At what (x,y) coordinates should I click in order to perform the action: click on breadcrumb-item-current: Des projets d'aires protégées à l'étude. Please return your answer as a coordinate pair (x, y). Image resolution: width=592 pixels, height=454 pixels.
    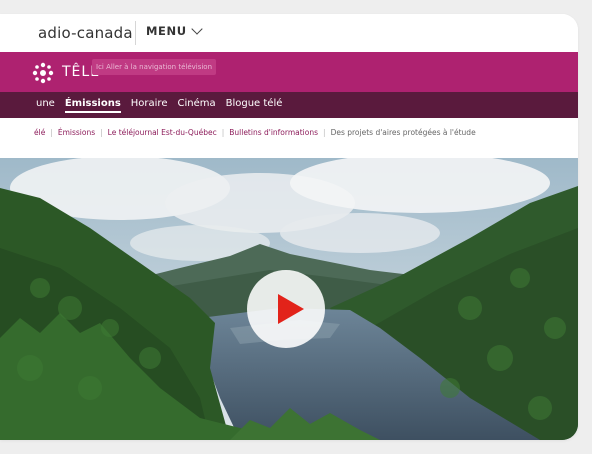
    Looking at the image, I should click on (403, 132).